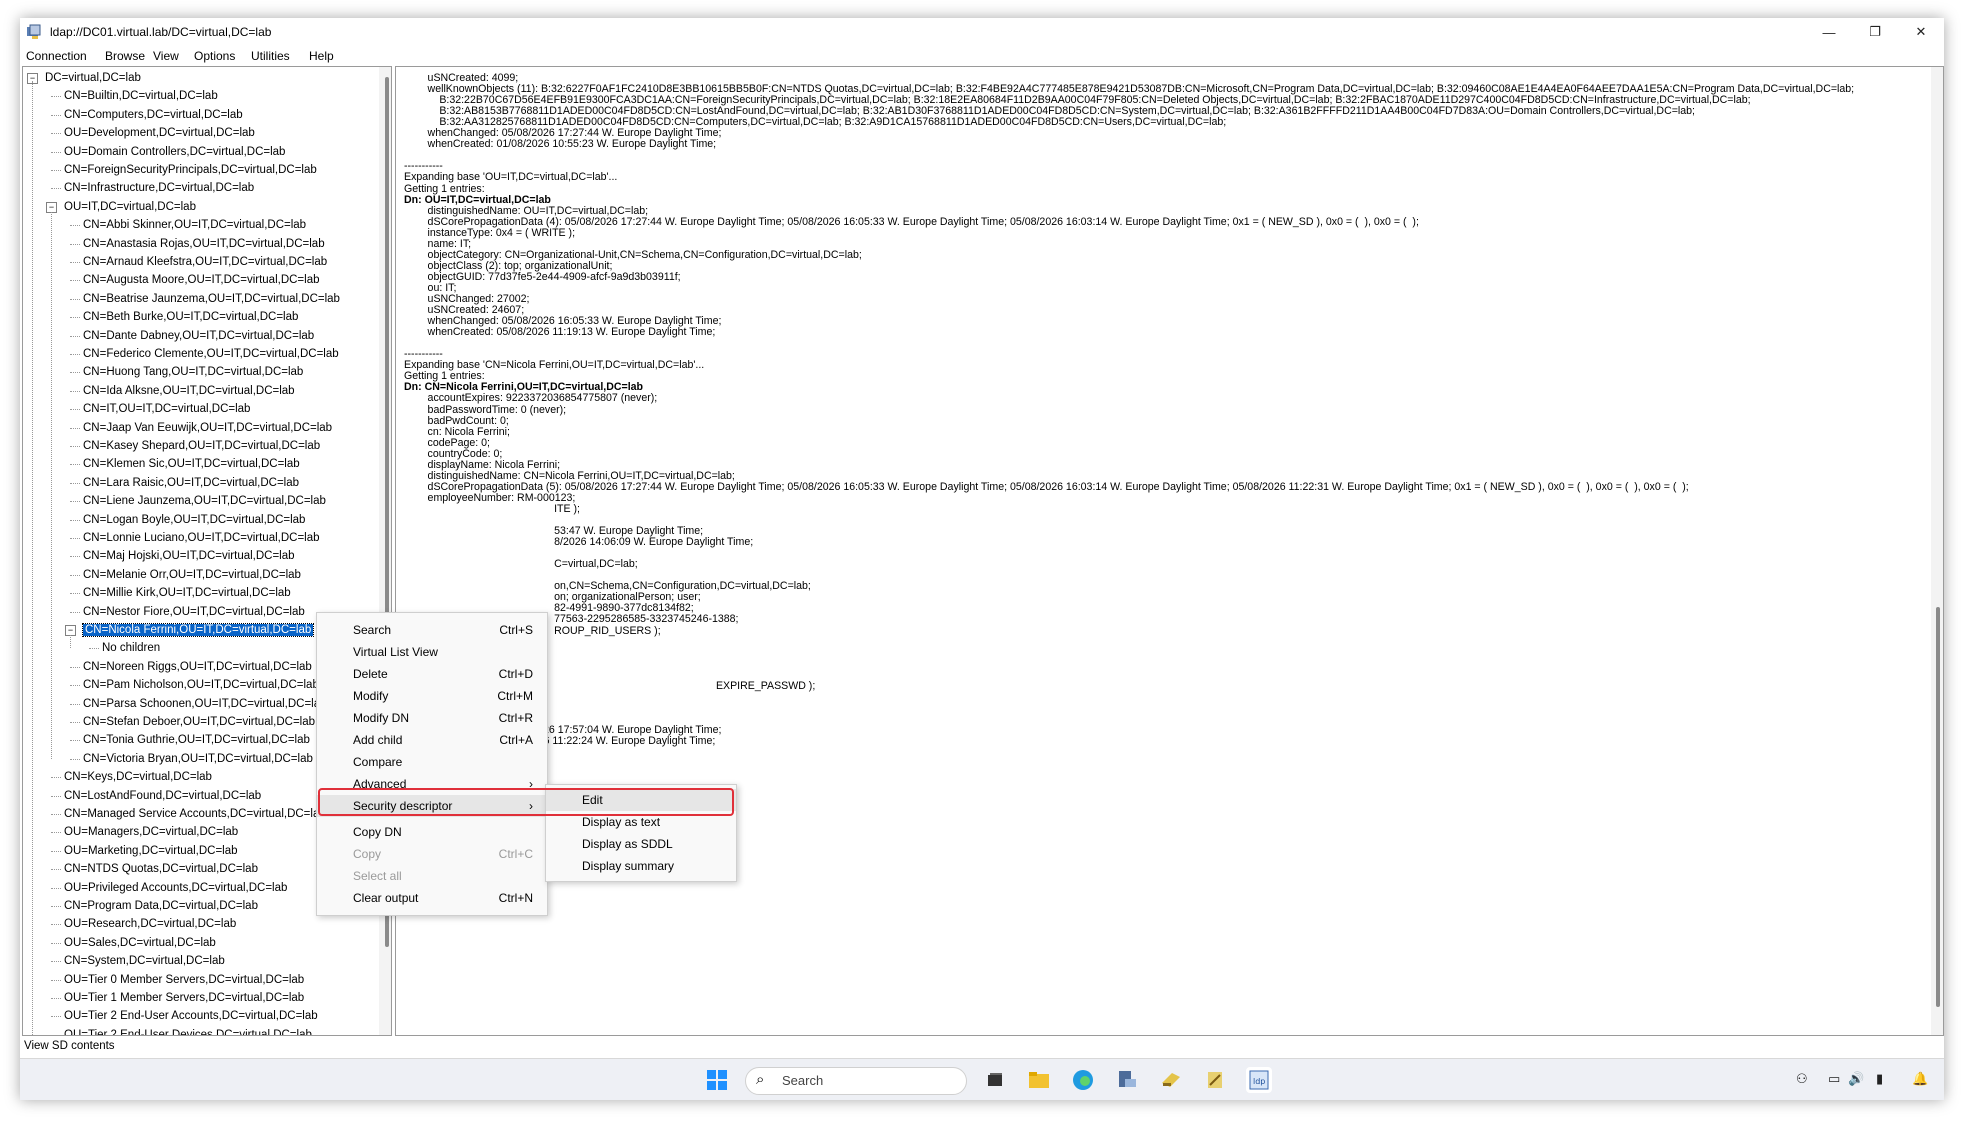 The image size is (1984, 1144). What do you see at coordinates (140, 943) in the screenshot?
I see `tree-item: OU=Sales,DC=virtual,DC=lab` at bounding box center [140, 943].